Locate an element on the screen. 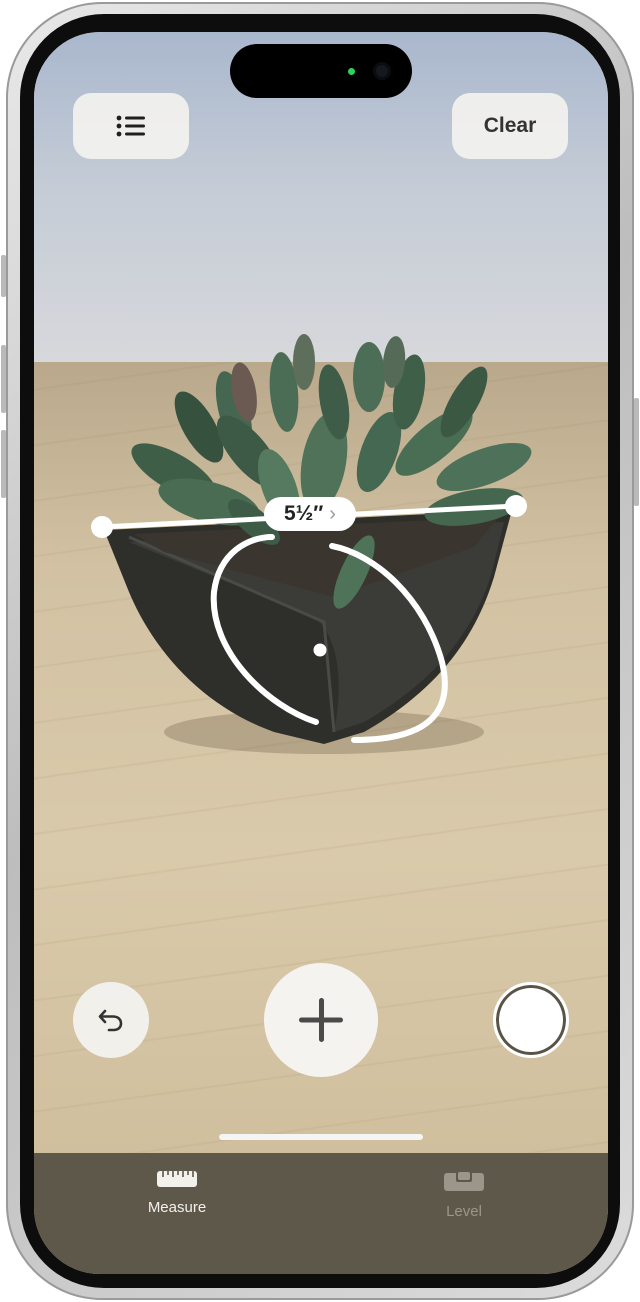  volume-up-button is located at coordinates (3, 379).